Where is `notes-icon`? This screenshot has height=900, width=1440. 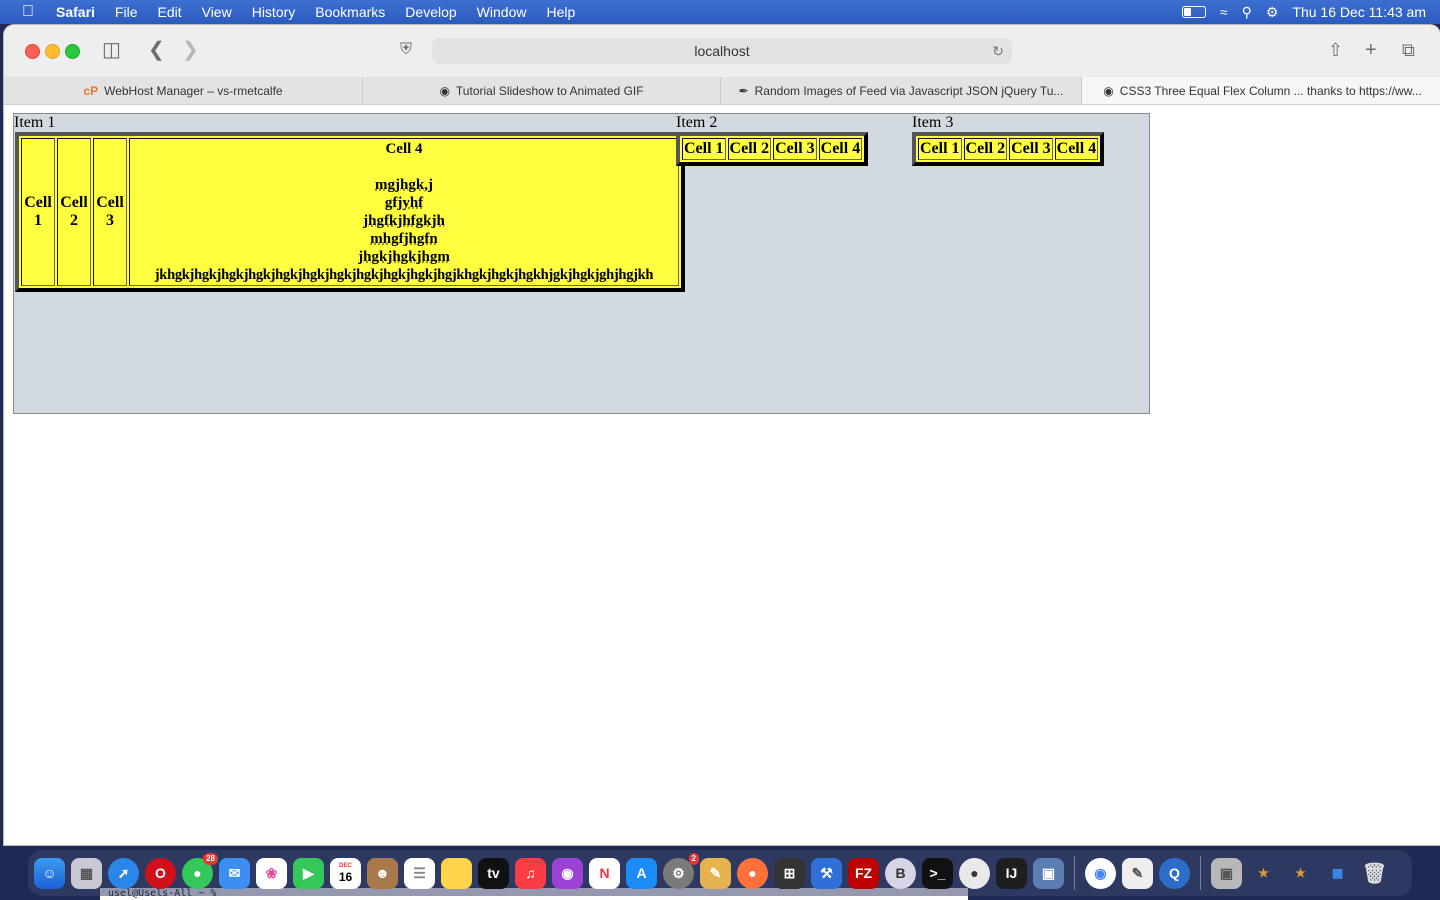
notes-icon is located at coordinates (456, 873).